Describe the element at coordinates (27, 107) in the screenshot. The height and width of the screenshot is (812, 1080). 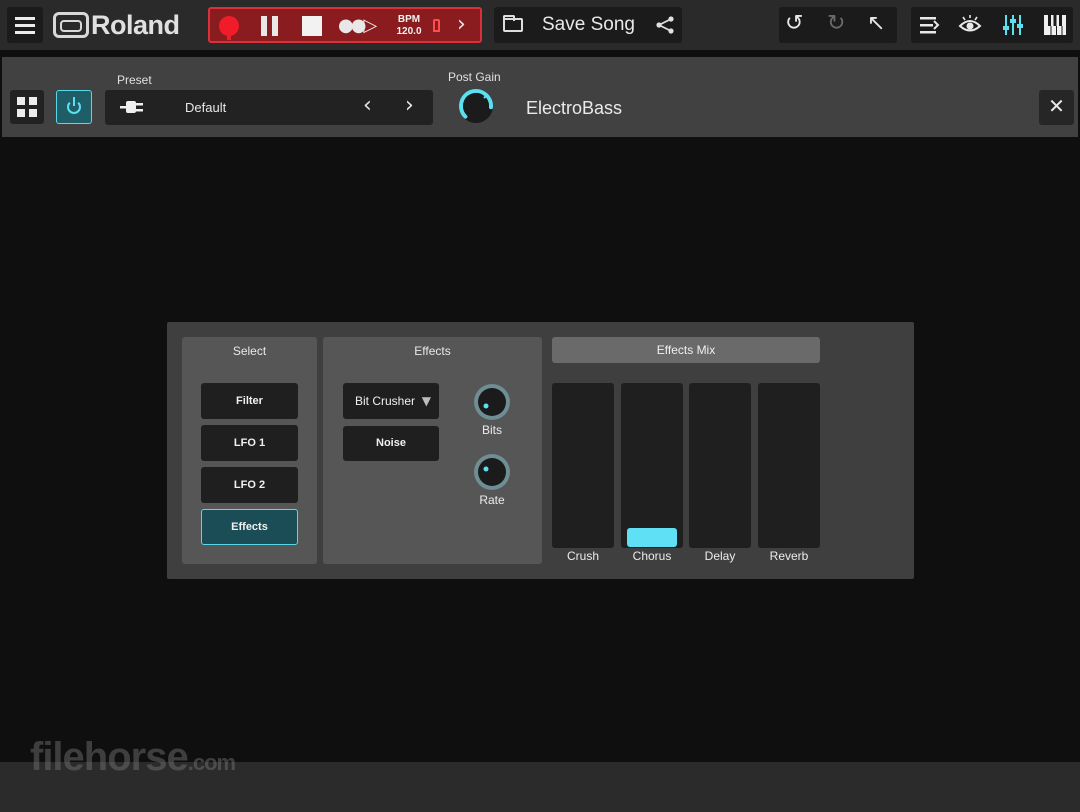
I see `grid-view-button` at that location.